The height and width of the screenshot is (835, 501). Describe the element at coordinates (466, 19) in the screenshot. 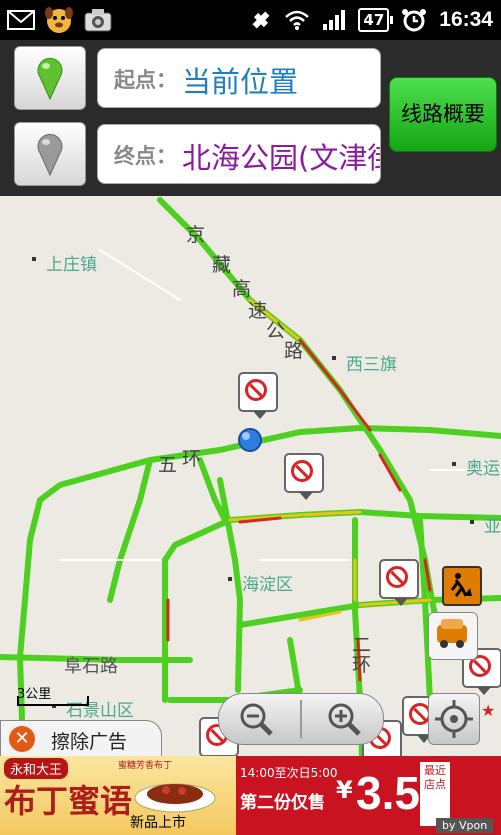

I see `clock: 16:34` at that location.